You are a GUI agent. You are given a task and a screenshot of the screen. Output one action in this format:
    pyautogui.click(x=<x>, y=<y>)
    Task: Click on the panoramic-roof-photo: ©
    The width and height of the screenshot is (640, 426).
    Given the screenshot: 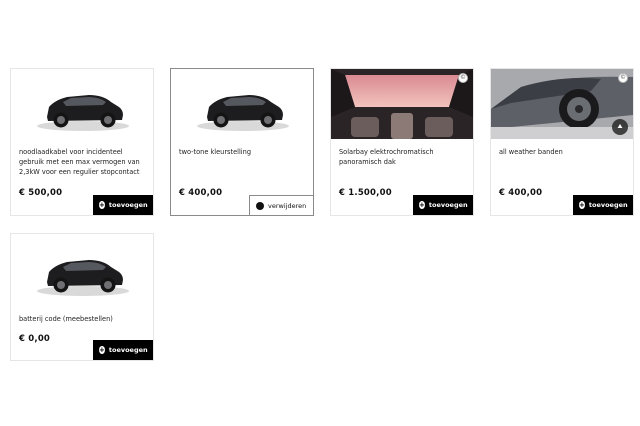 What is the action you would take?
    pyautogui.click(x=402, y=104)
    